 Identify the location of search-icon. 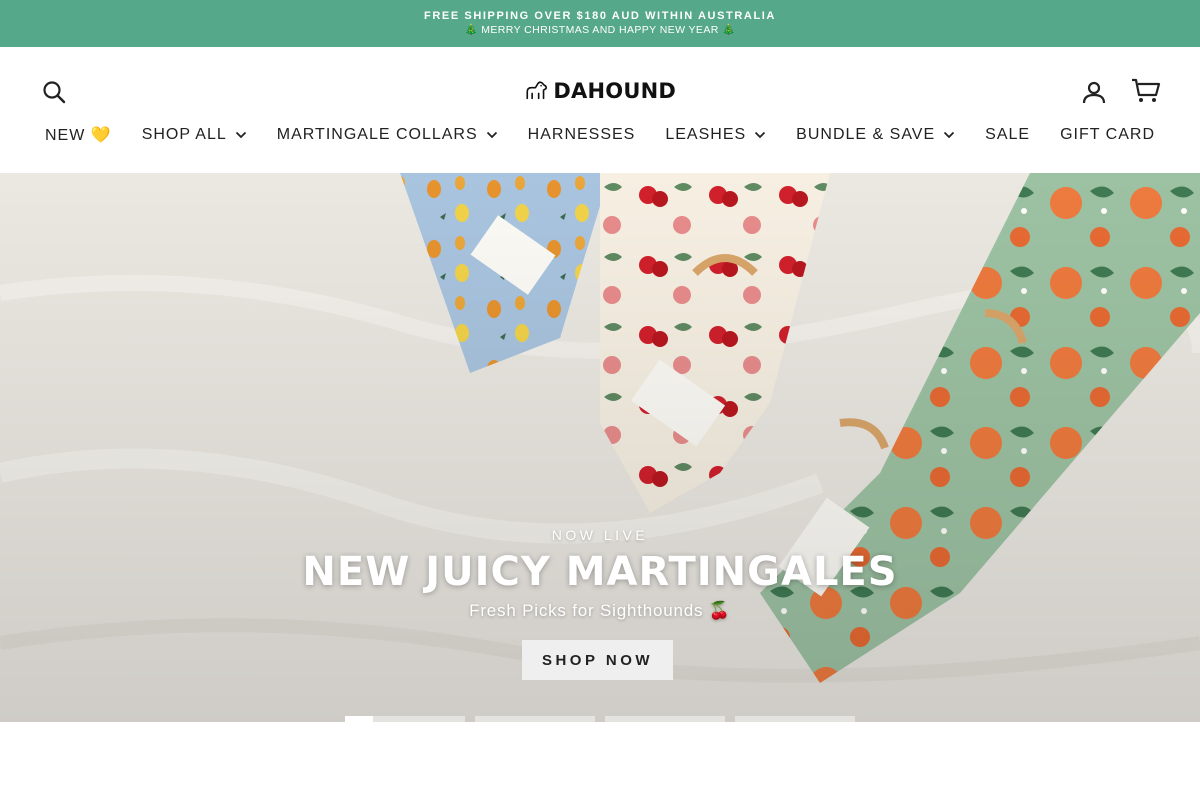
(54, 92).